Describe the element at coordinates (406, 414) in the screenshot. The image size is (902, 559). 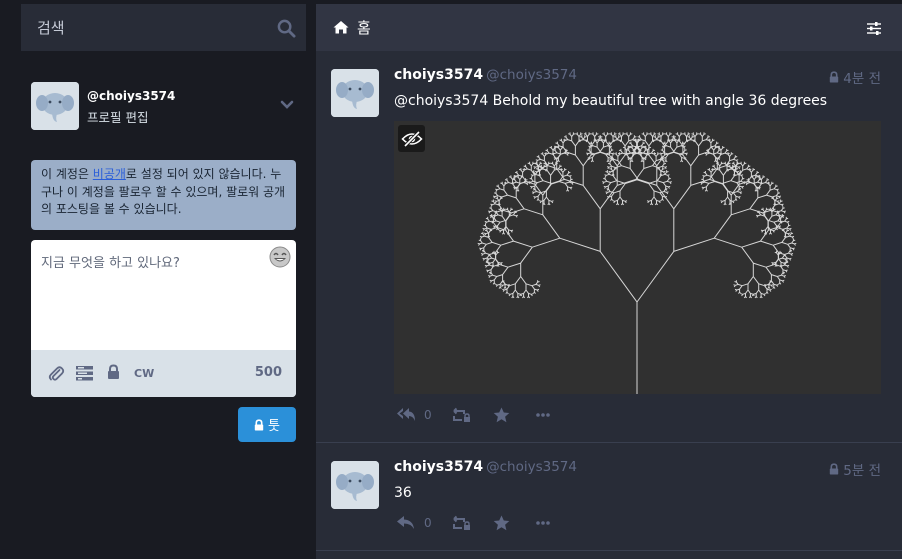
I see `reply-all-icon` at that location.